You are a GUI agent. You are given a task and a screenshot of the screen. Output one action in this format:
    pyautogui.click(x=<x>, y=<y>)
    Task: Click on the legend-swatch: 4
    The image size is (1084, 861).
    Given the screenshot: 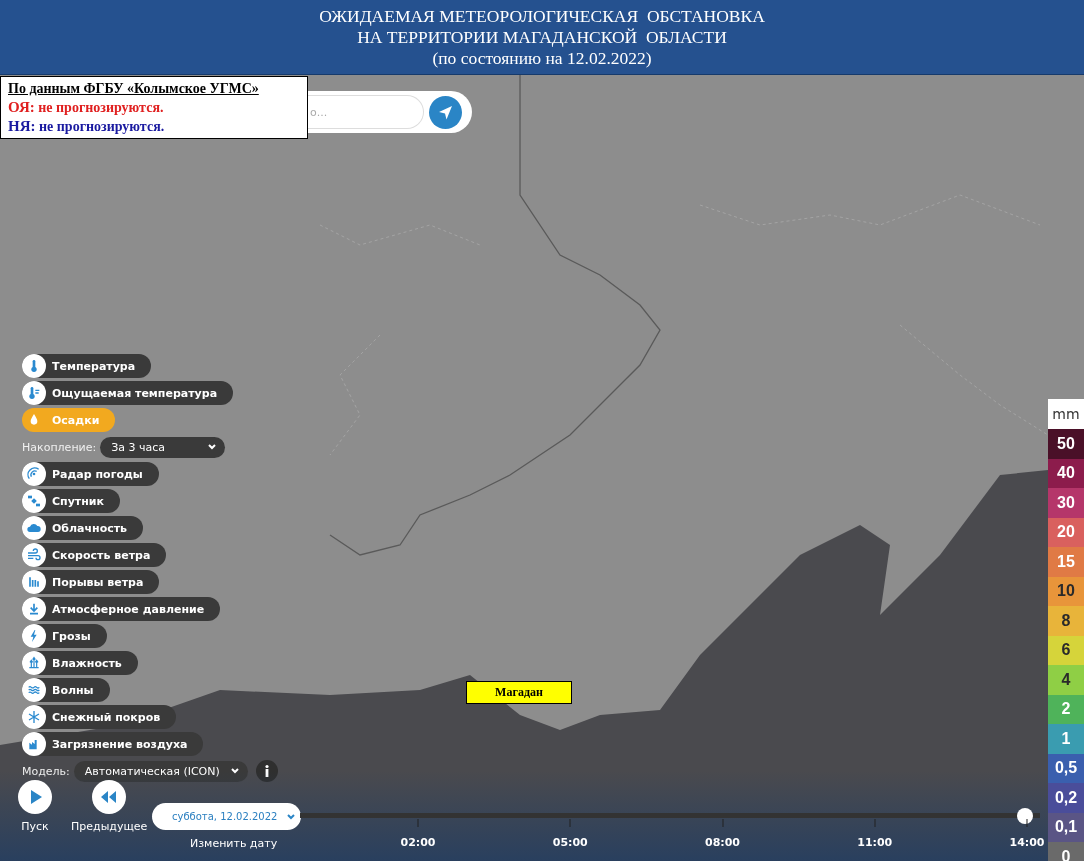 What is the action you would take?
    pyautogui.click(x=1066, y=680)
    